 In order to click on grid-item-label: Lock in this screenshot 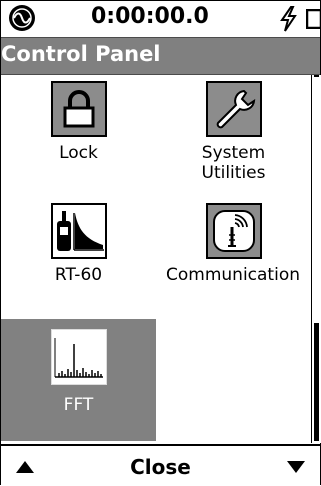, I will do `click(78, 153)`.